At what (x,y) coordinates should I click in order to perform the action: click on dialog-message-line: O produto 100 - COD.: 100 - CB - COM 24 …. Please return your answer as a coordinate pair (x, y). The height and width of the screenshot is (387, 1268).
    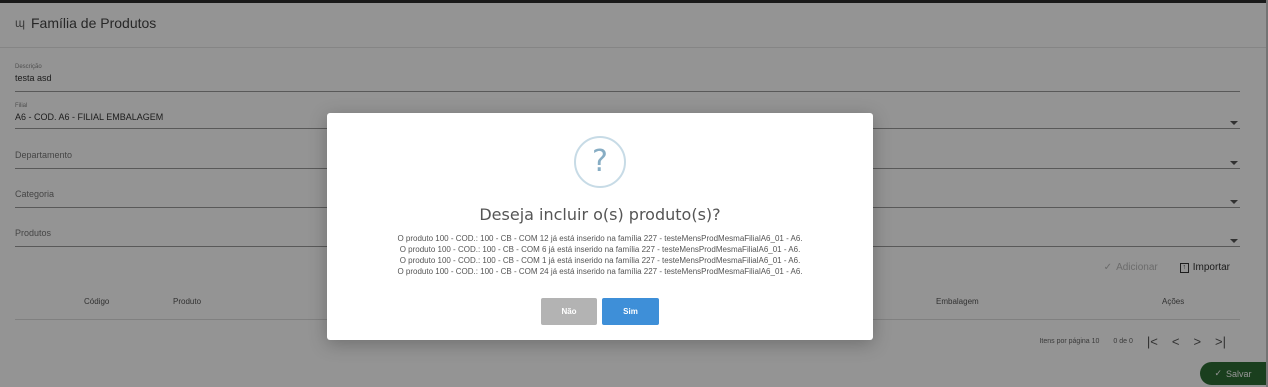
    Looking at the image, I should click on (600, 271).